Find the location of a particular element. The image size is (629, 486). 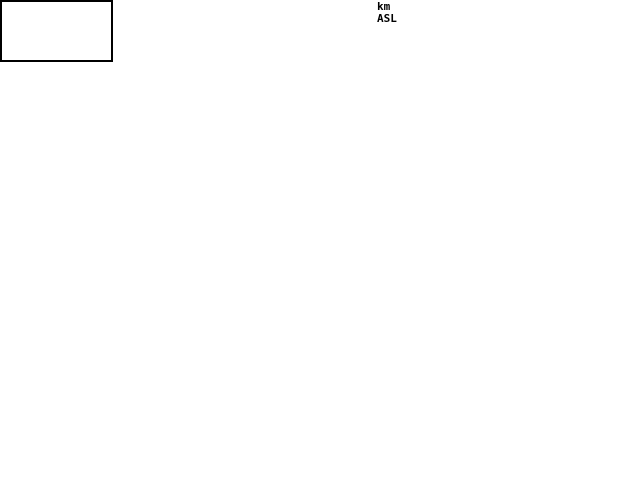

altitude-axis-unit: km ASL is located at coordinates (387, 13).